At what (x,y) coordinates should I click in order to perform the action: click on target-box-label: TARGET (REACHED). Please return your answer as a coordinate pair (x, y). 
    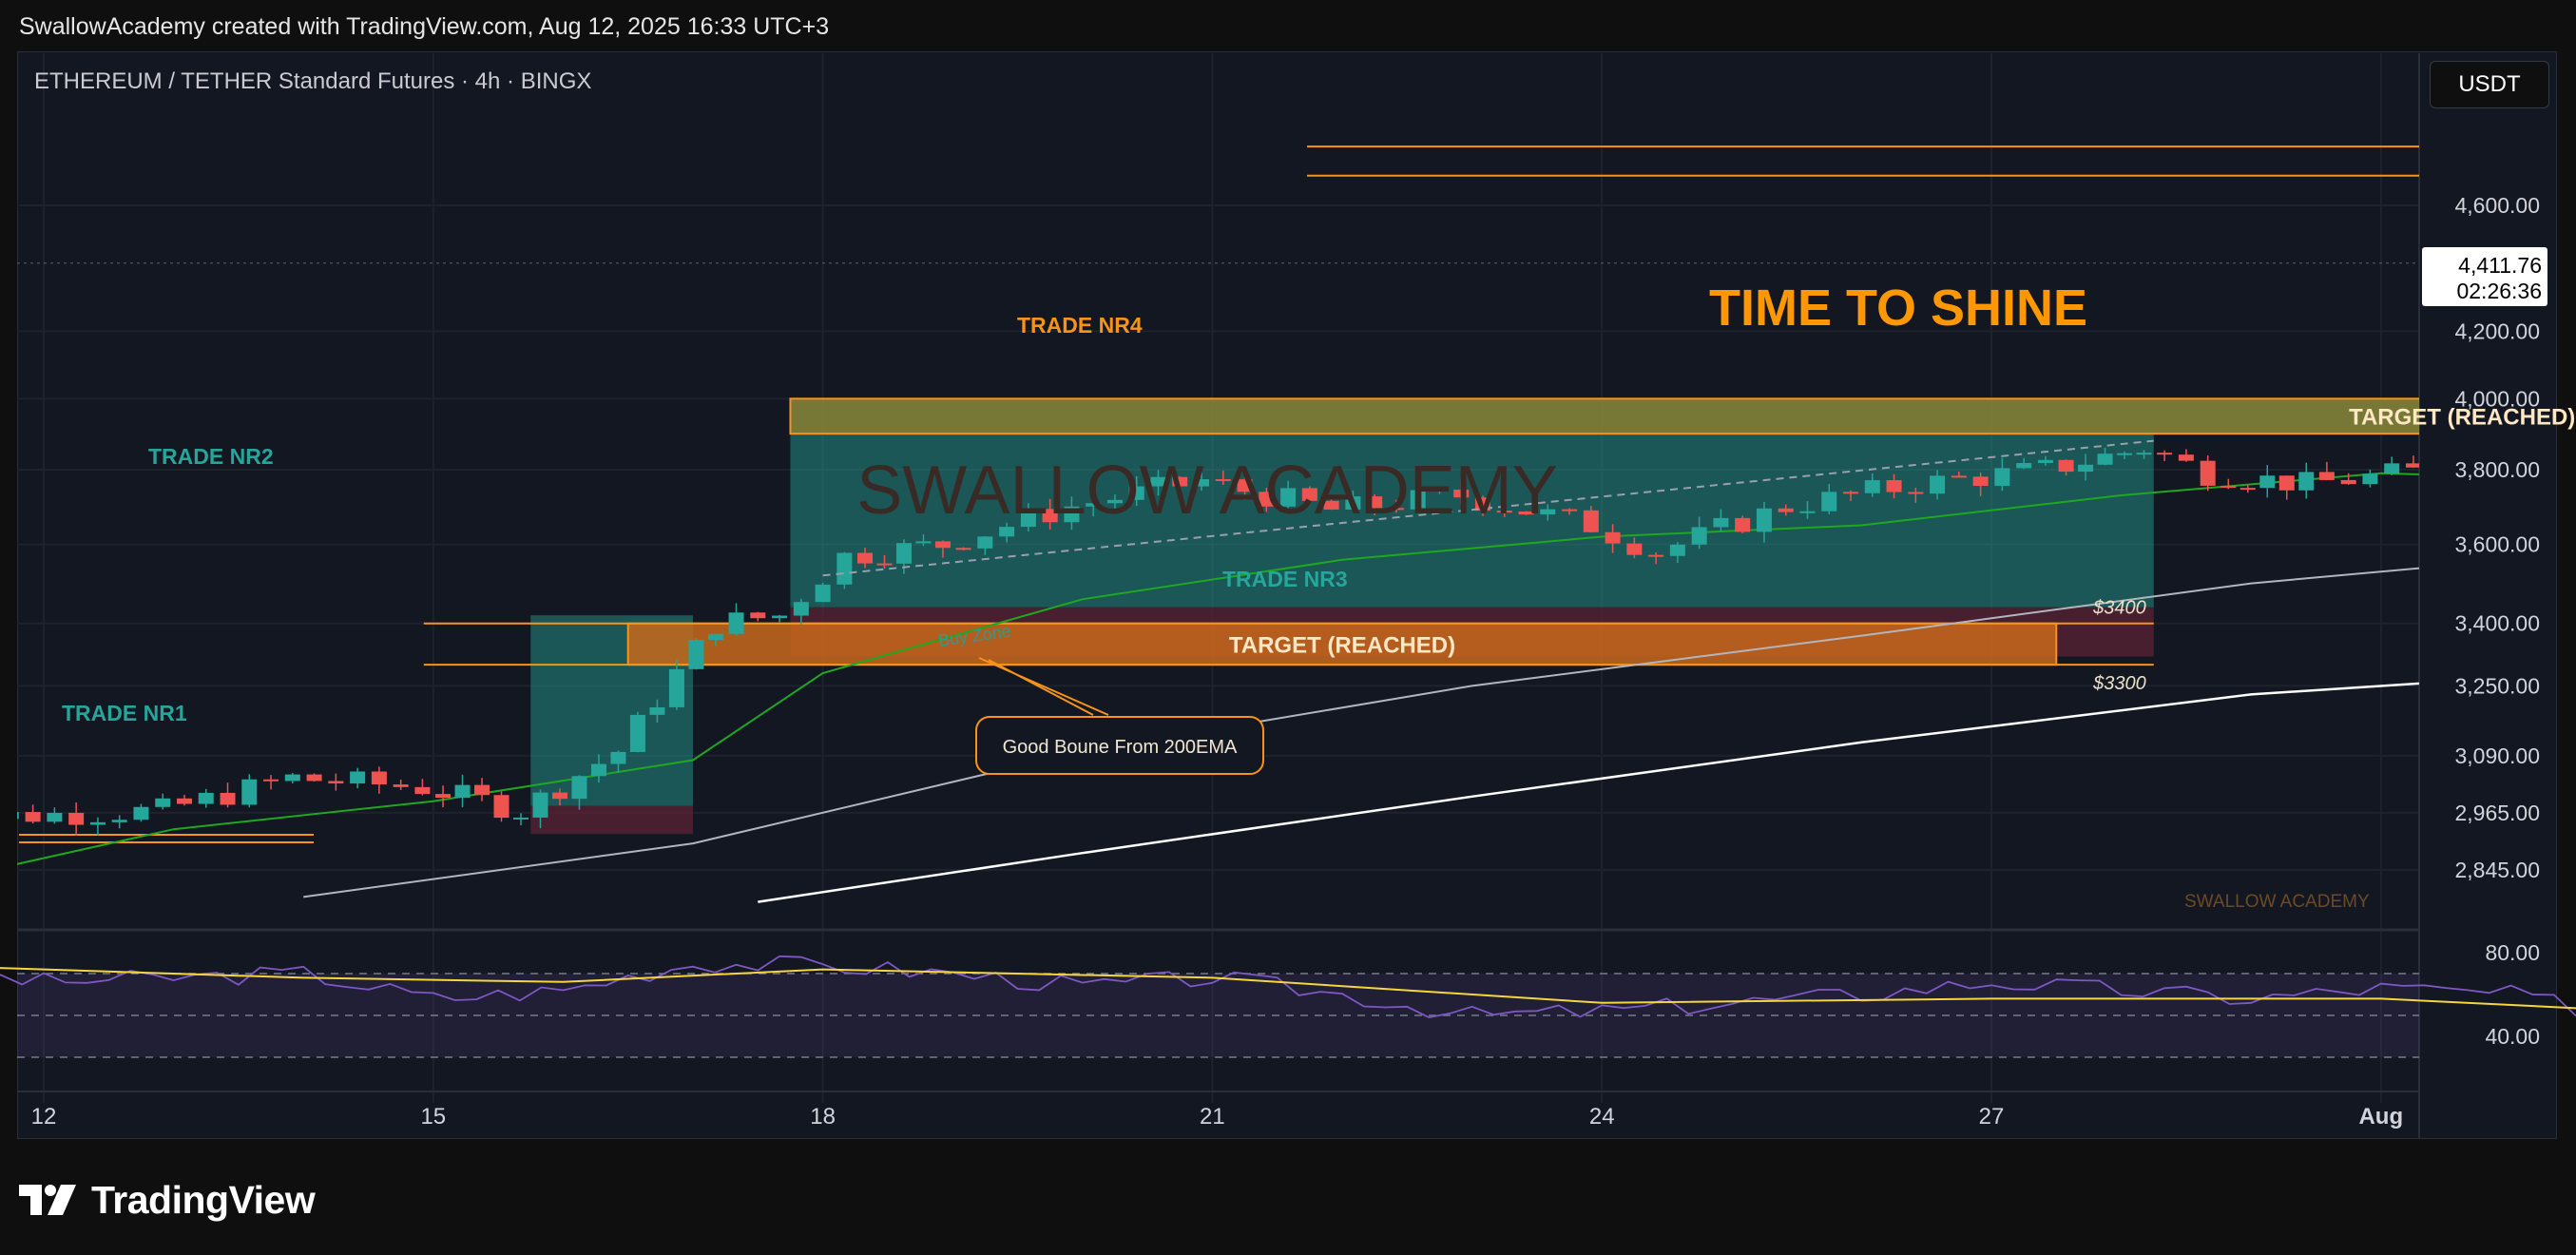
    Looking at the image, I should click on (1342, 645).